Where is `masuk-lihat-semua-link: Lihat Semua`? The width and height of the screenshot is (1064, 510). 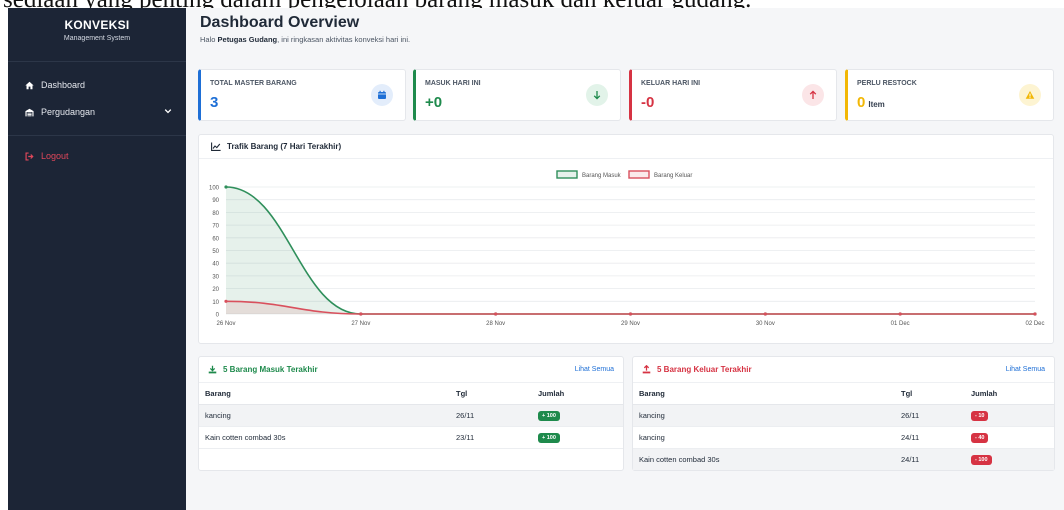 masuk-lihat-semua-link: Lihat Semua is located at coordinates (594, 369).